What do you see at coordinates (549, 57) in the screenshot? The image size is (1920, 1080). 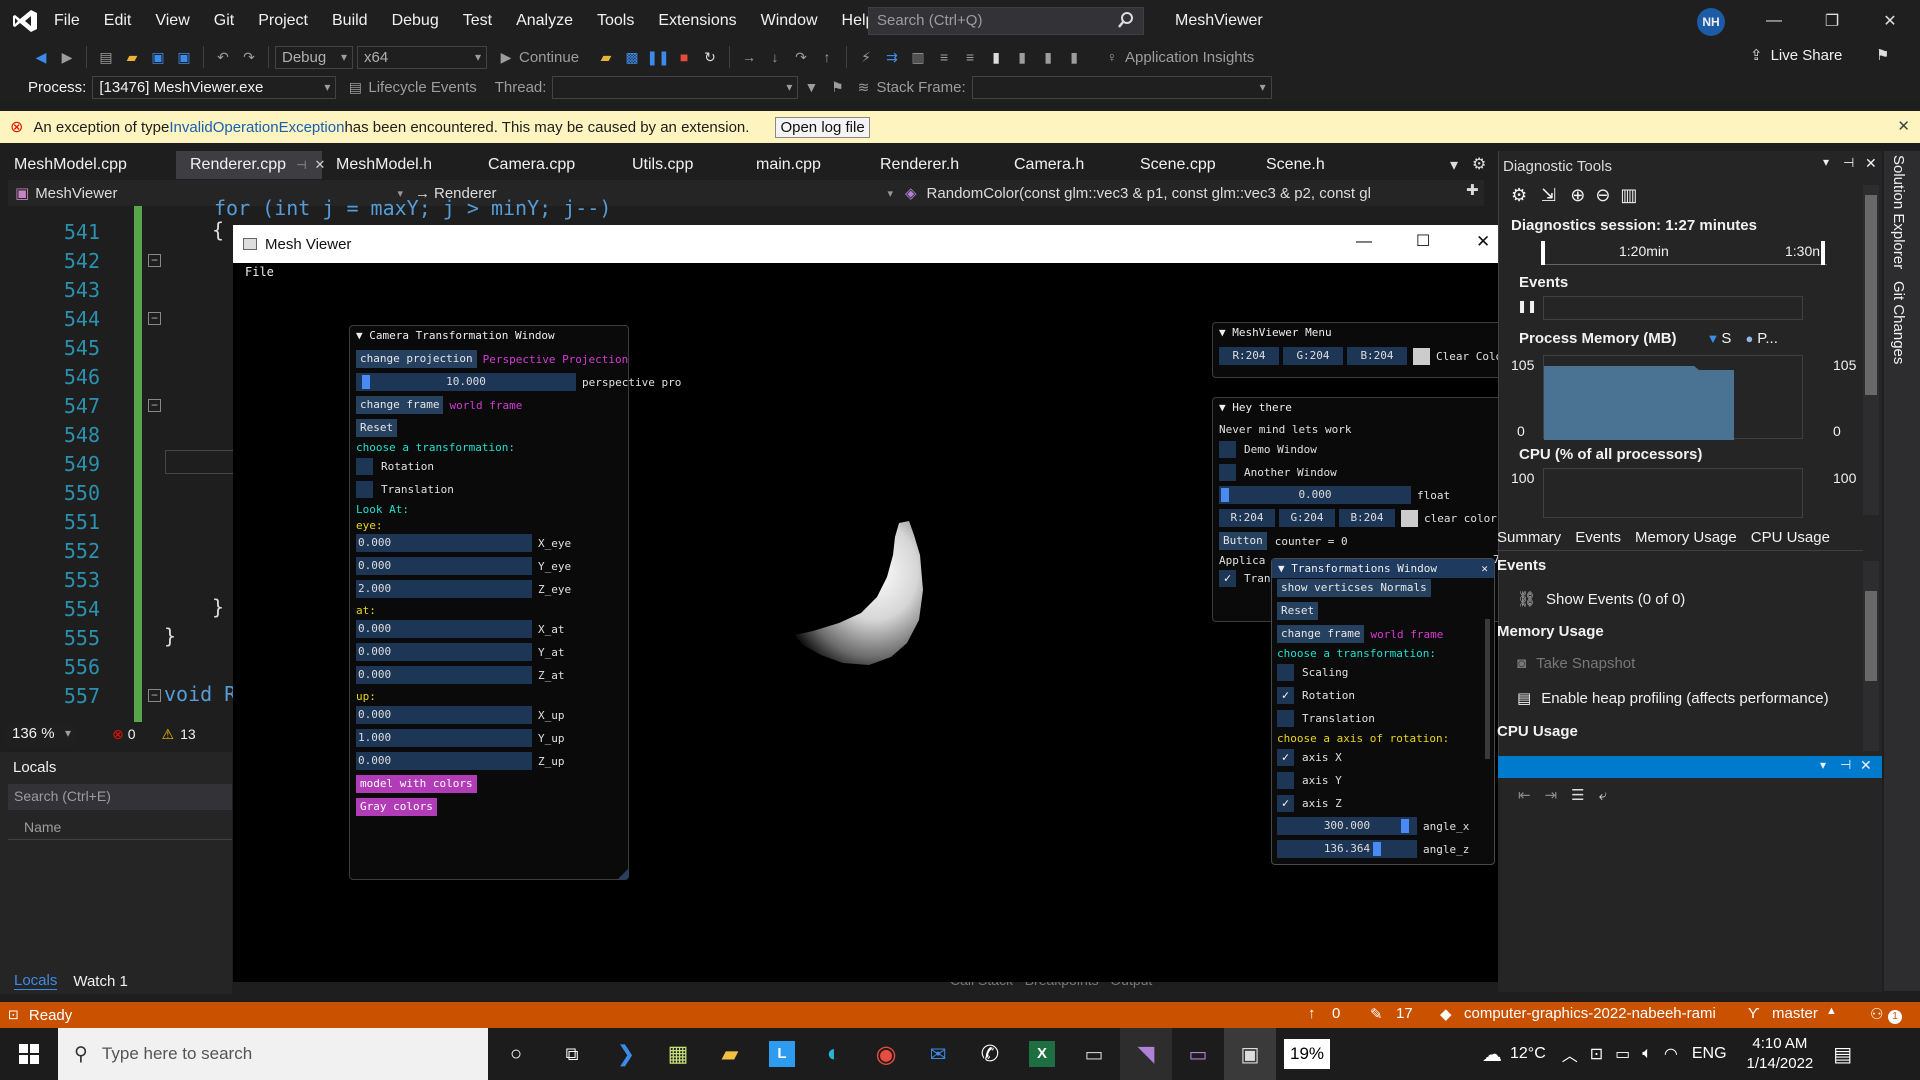 I see `continue-button: Continue` at bounding box center [549, 57].